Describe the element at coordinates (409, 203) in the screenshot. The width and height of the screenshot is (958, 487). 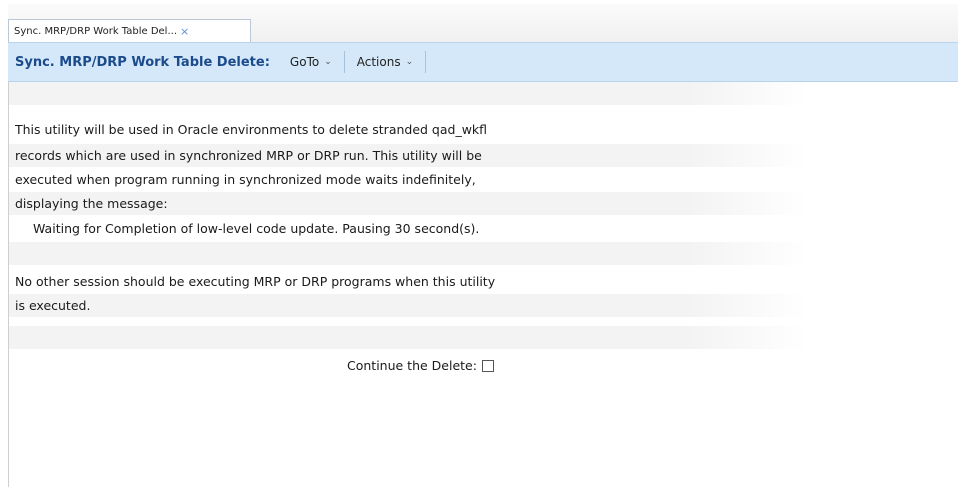
I see `text-line: displaying the message:` at that location.